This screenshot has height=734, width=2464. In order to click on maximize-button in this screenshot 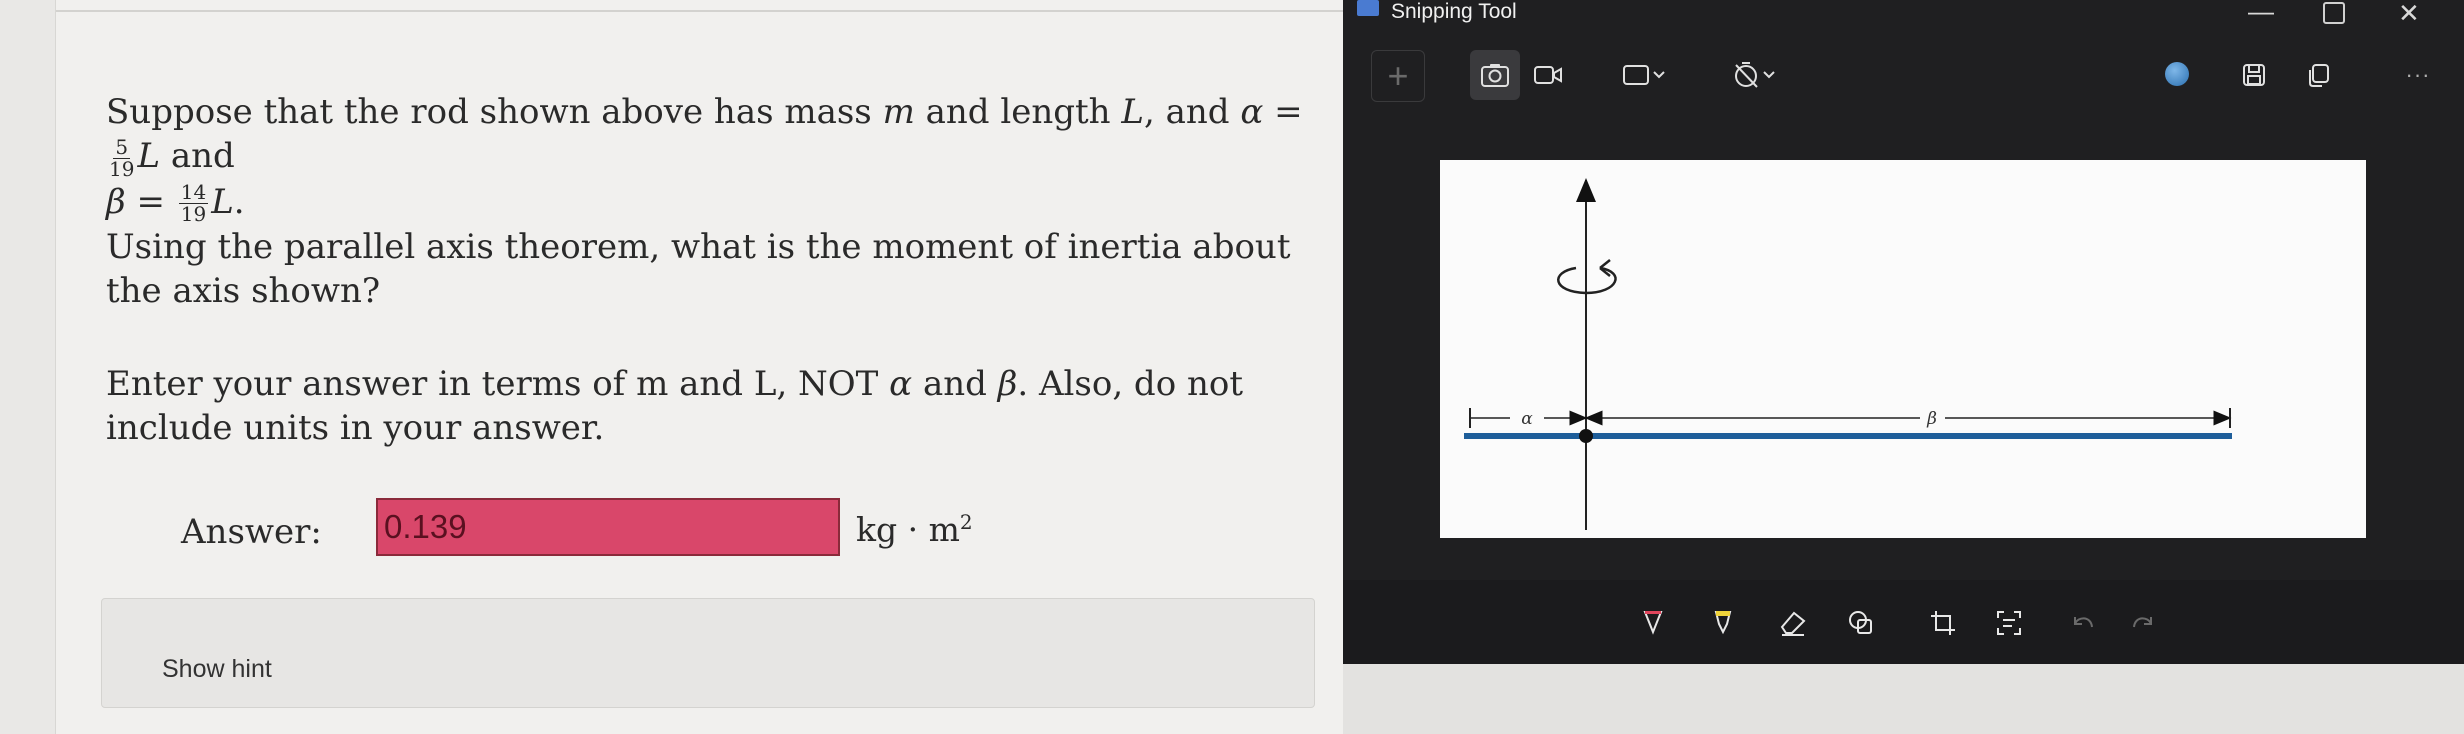, I will do `click(2334, 13)`.